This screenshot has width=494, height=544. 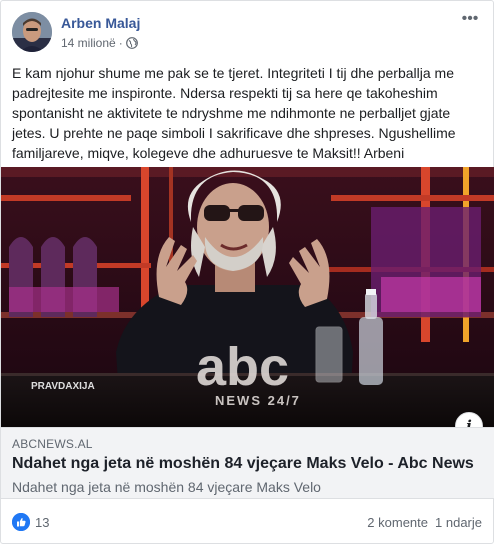 I want to click on globe-icon, so click(x=131, y=43).